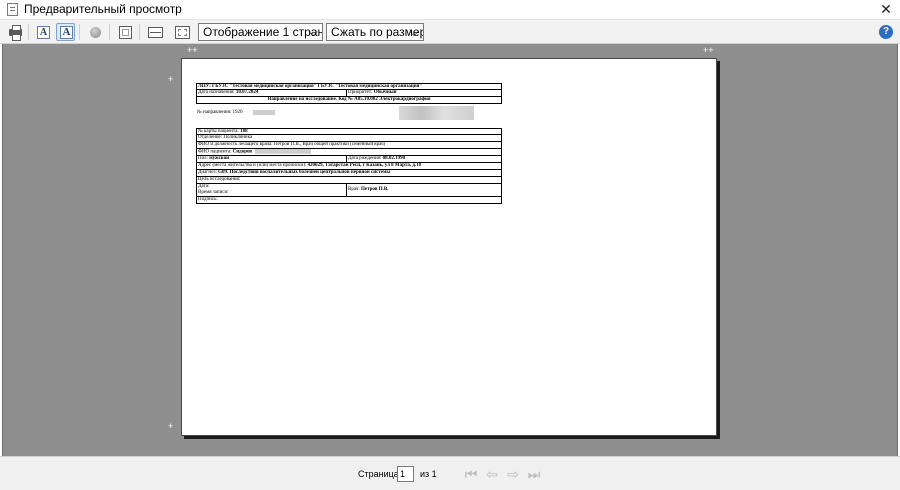 Image resolution: width=900 pixels, height=490 pixels. I want to click on margin-marker-left-top: ++, so click(192, 50).